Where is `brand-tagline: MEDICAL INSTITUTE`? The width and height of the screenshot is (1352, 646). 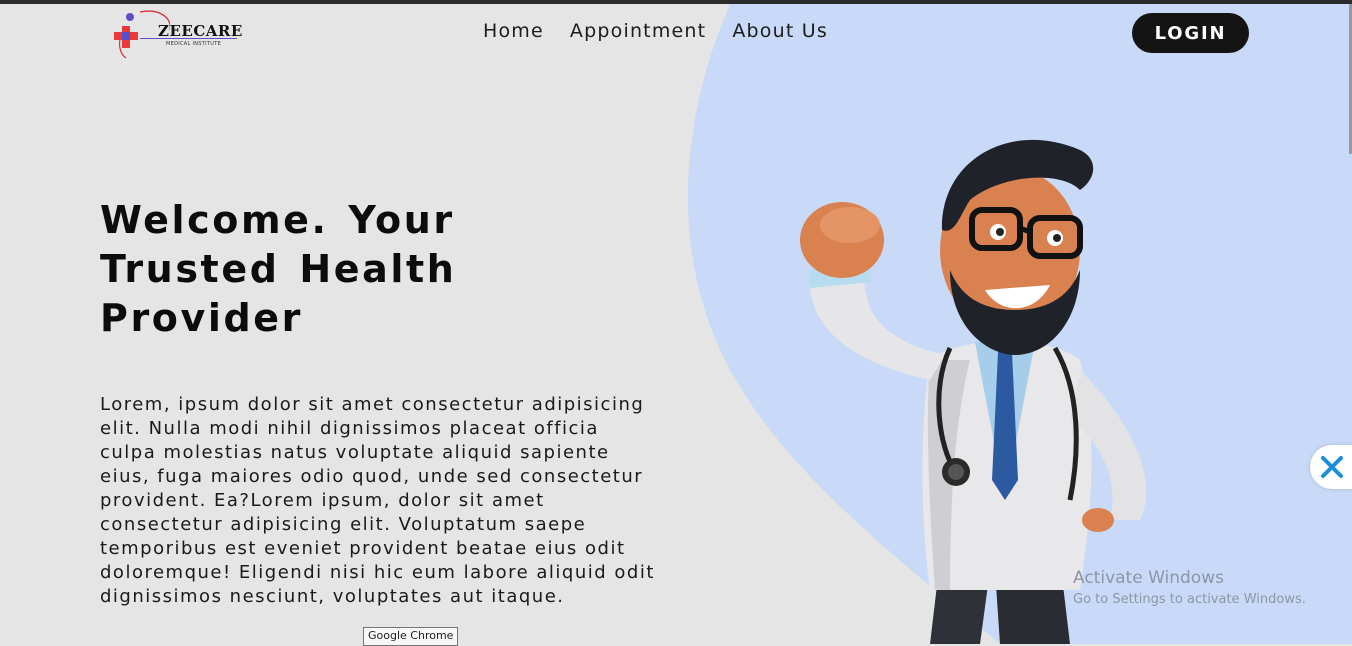
brand-tagline: MEDICAL INSTITUTE is located at coordinates (194, 44).